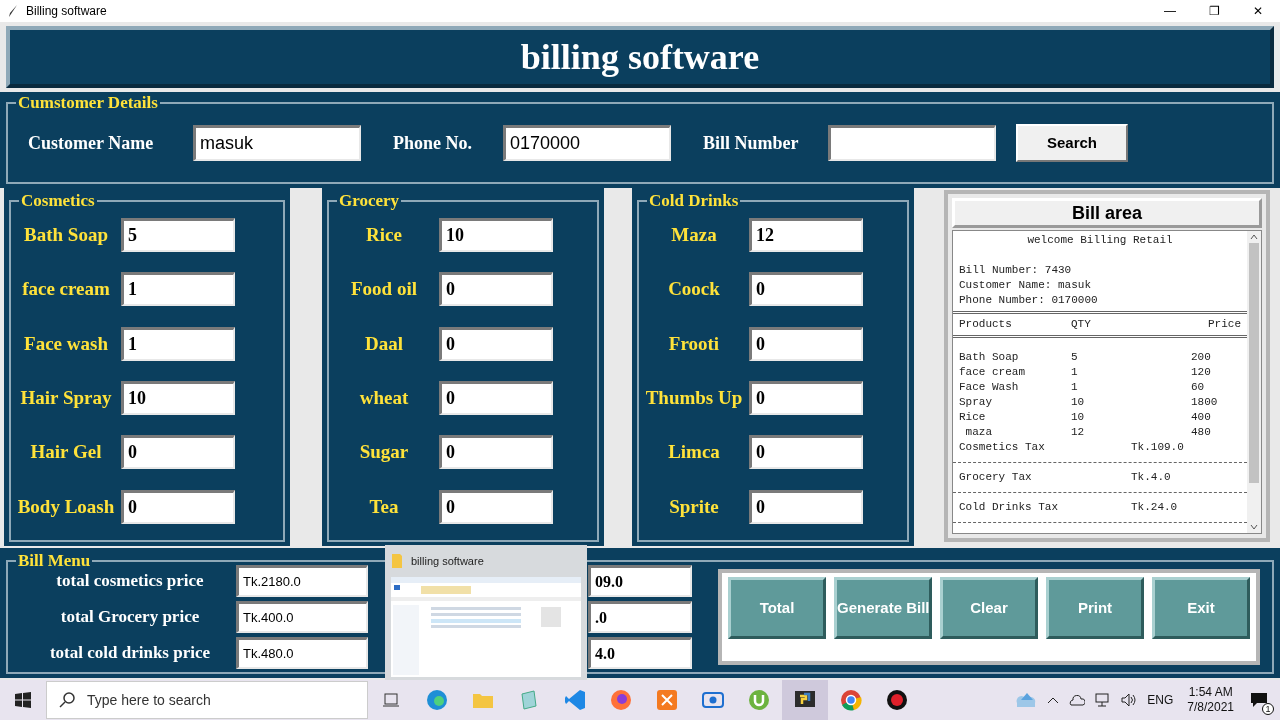 The height and width of the screenshot is (720, 1280). I want to click on bill-price: 200, so click(1201, 357).